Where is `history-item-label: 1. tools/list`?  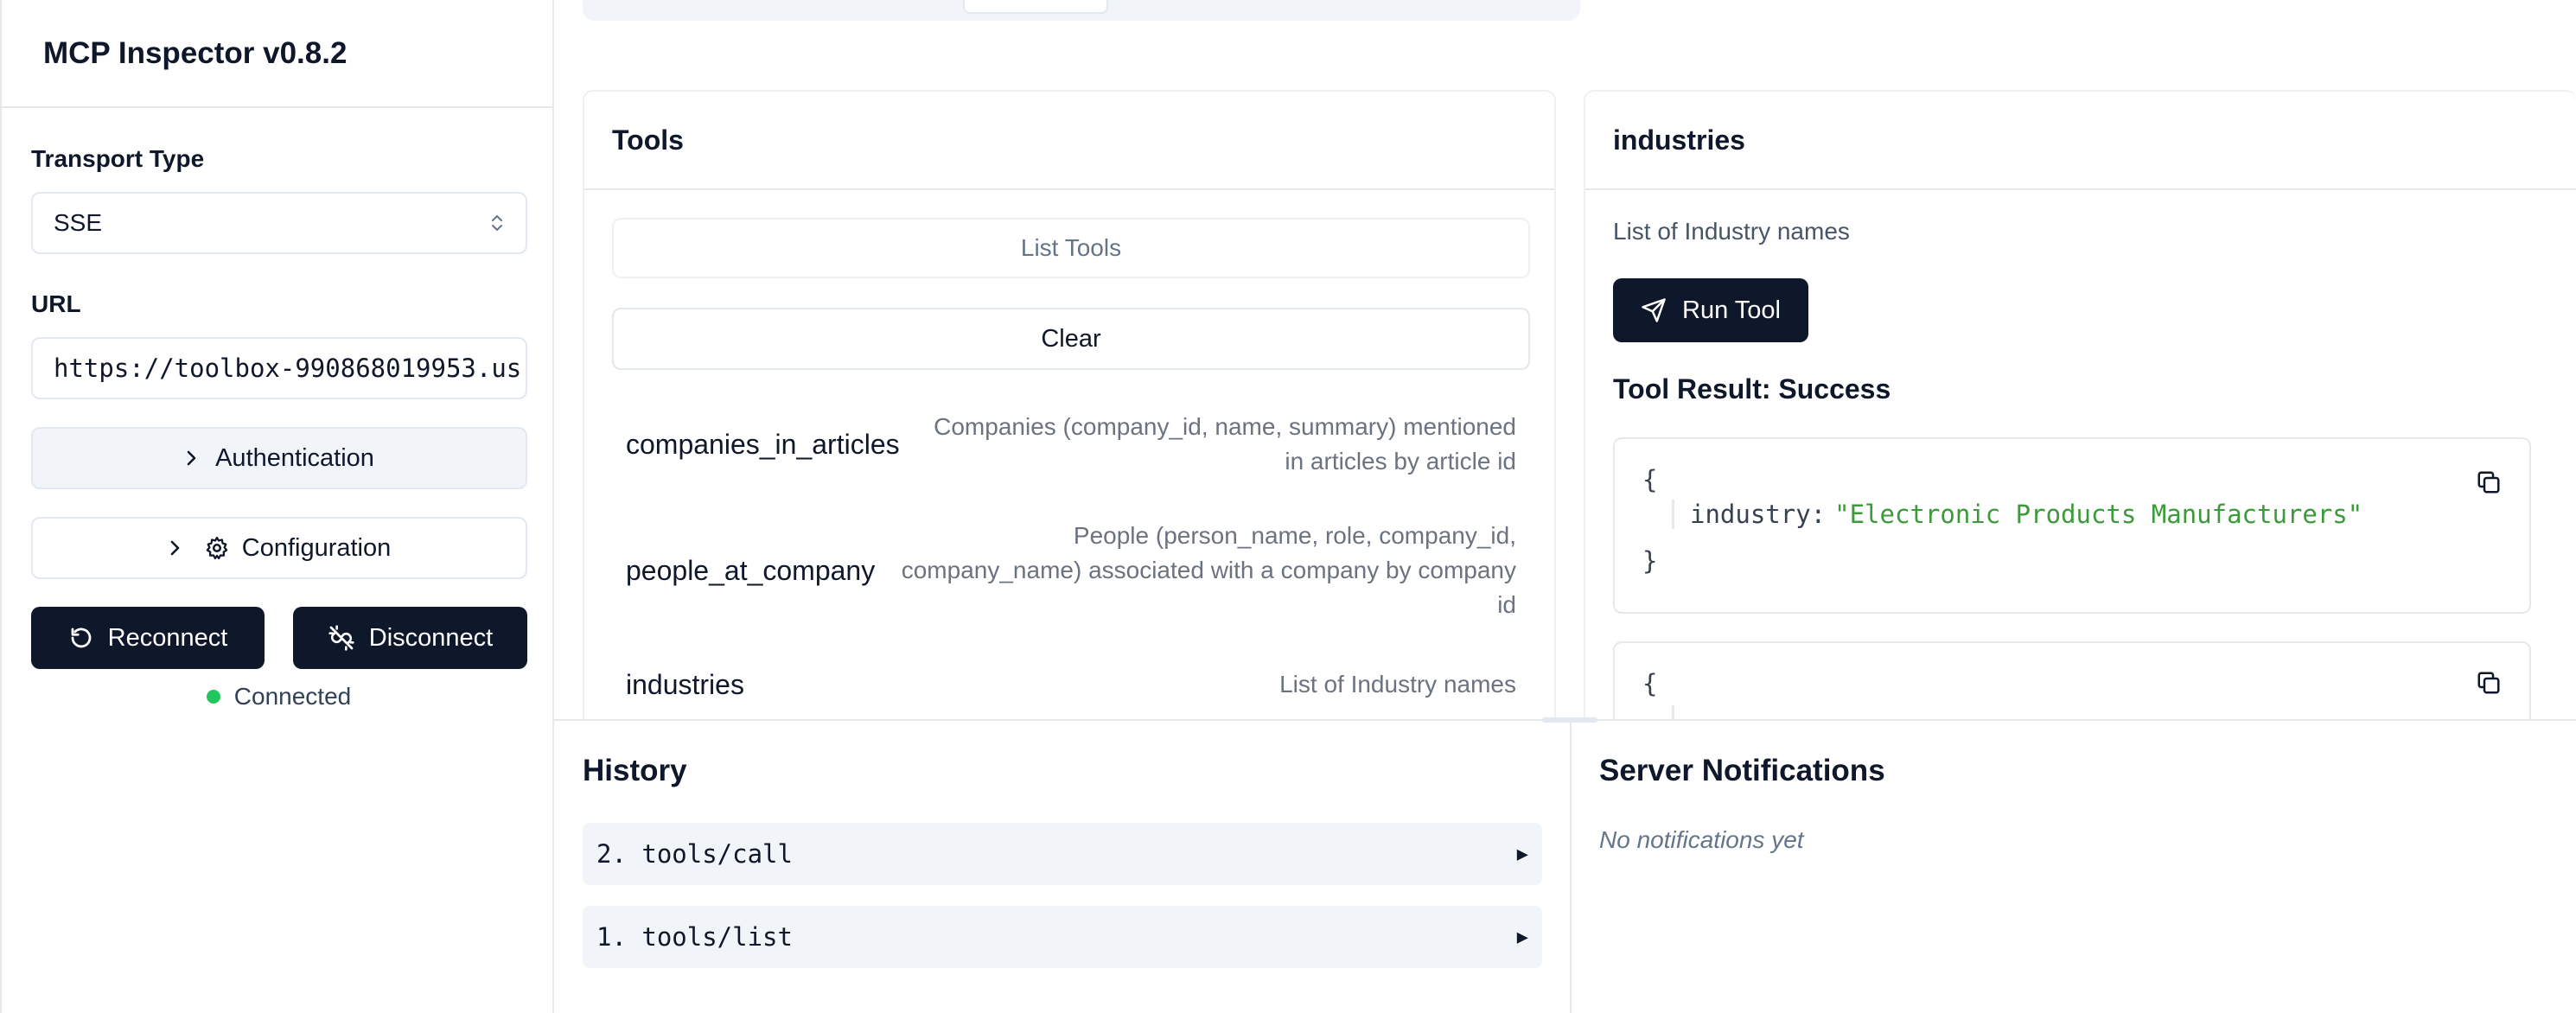 history-item-label: 1. tools/list is located at coordinates (694, 937).